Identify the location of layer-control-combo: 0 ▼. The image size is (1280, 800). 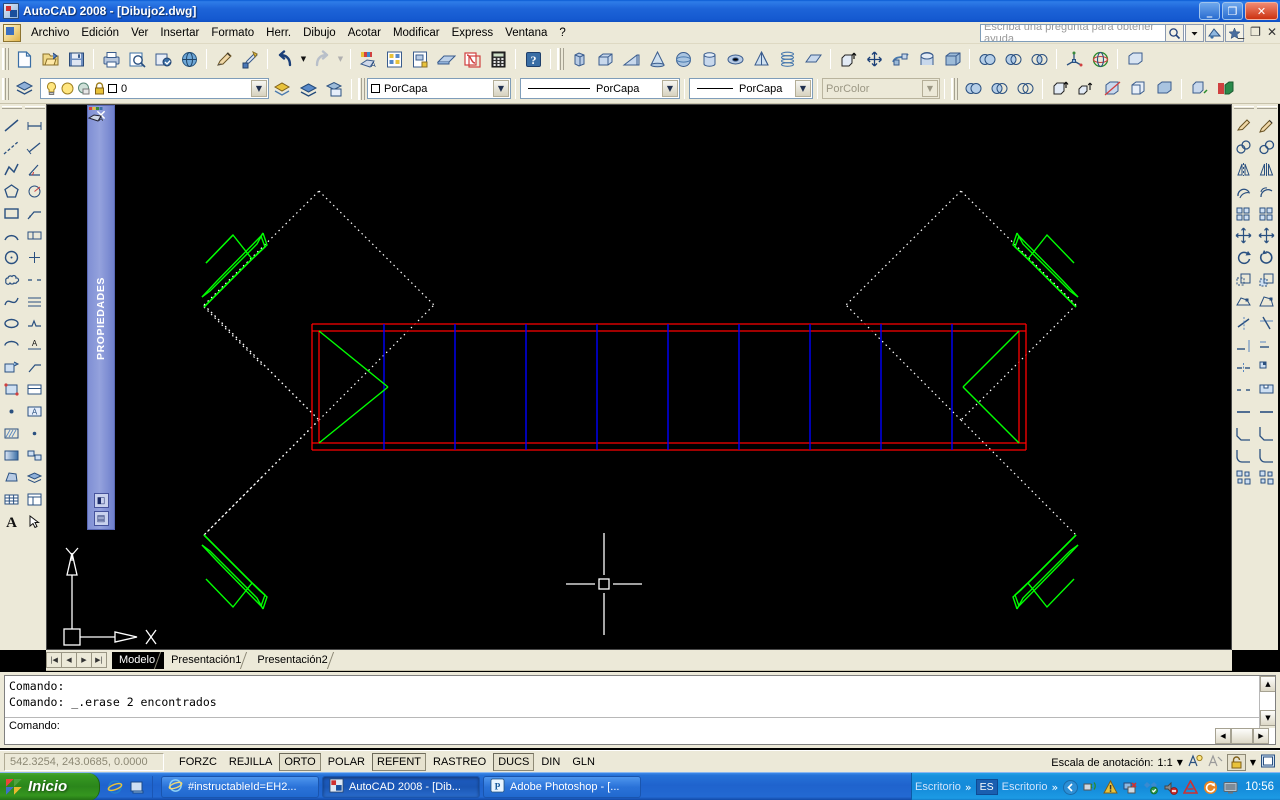
(154, 88).